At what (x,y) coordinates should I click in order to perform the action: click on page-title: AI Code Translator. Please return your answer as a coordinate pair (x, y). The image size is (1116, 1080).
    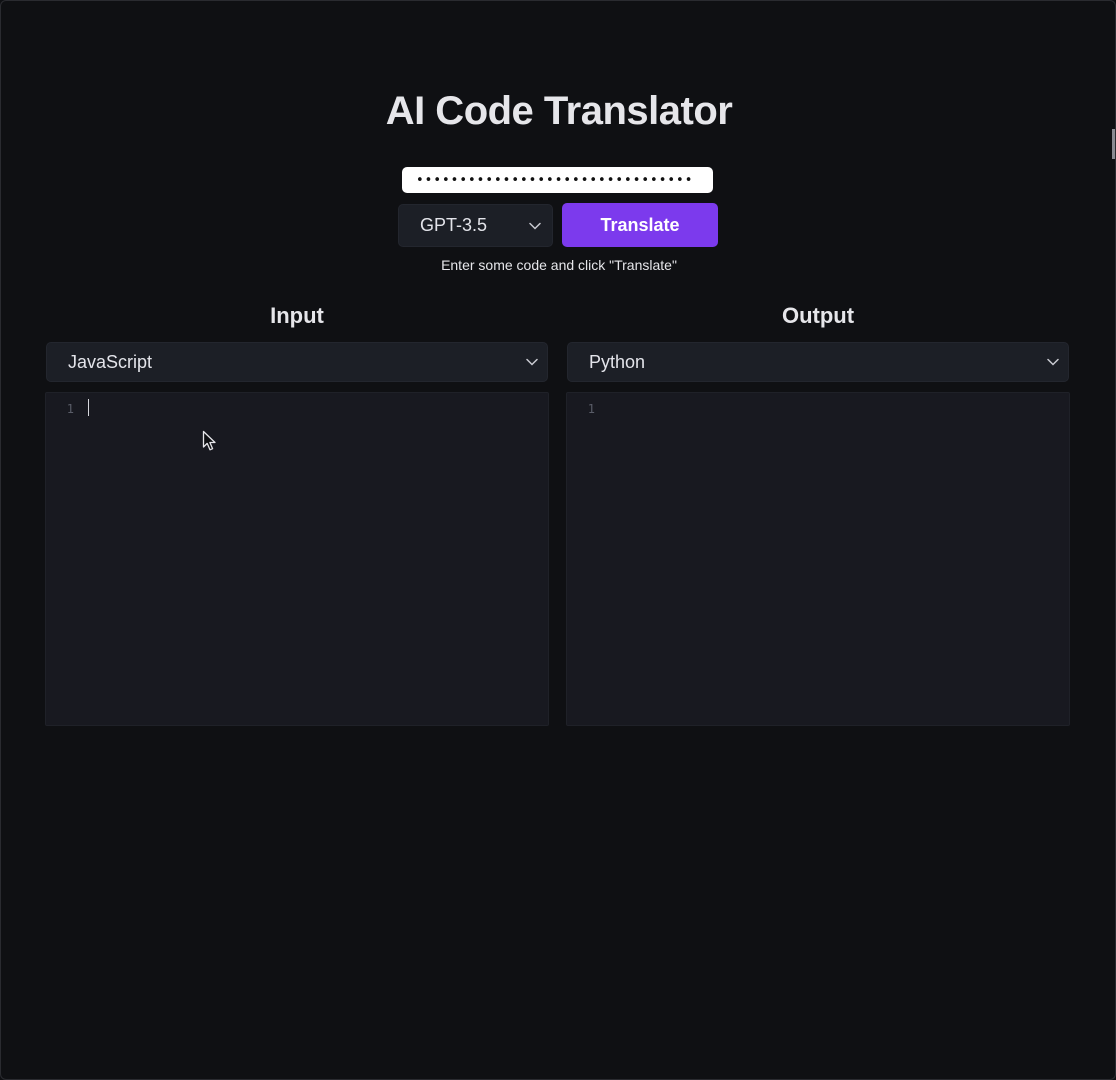
    Looking at the image, I should click on (559, 111).